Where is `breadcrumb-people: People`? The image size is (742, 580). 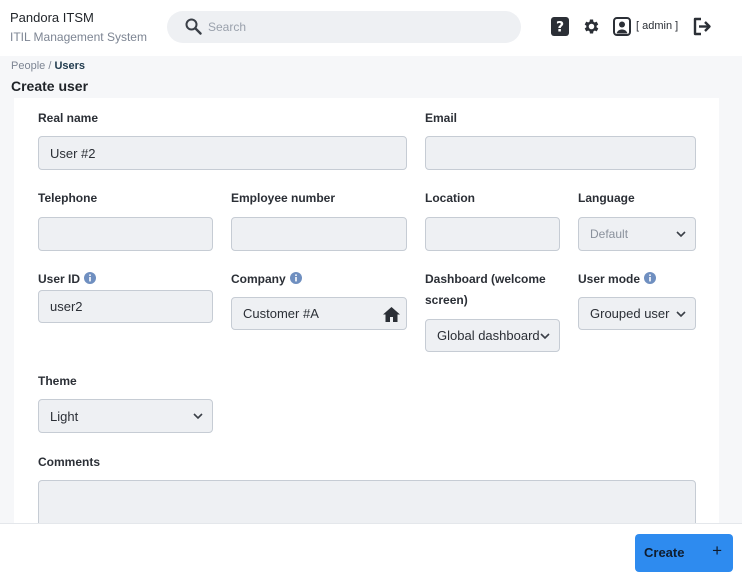 breadcrumb-people: People is located at coordinates (28, 66).